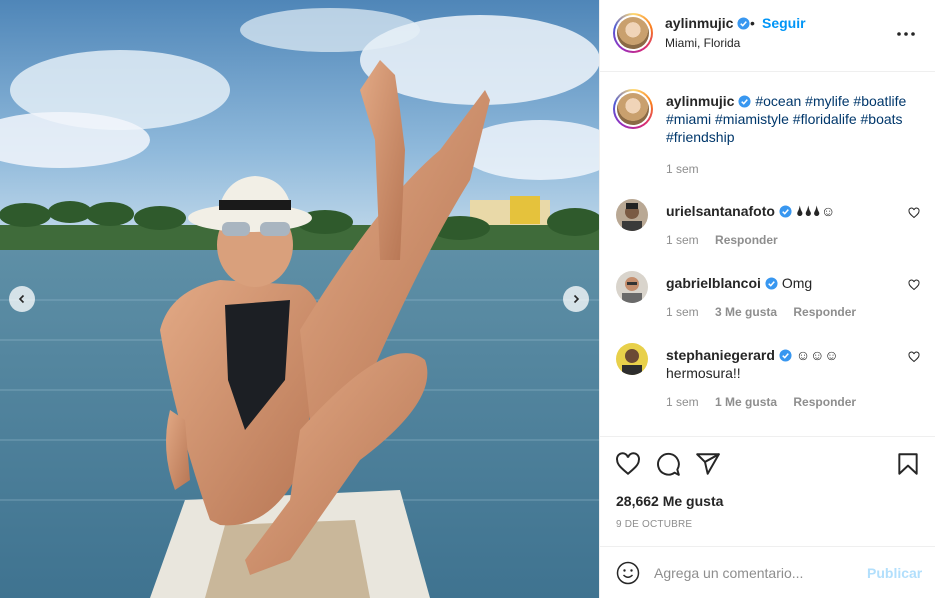  I want to click on comment-body: 🌢🌢🌢☺, so click(815, 211).